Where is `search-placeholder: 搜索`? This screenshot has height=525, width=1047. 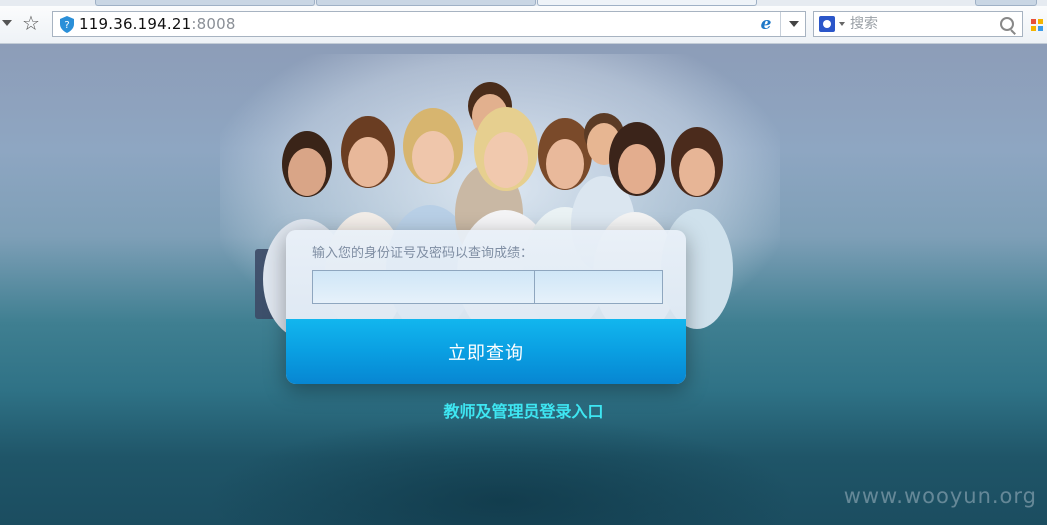 search-placeholder: 搜索 is located at coordinates (864, 24).